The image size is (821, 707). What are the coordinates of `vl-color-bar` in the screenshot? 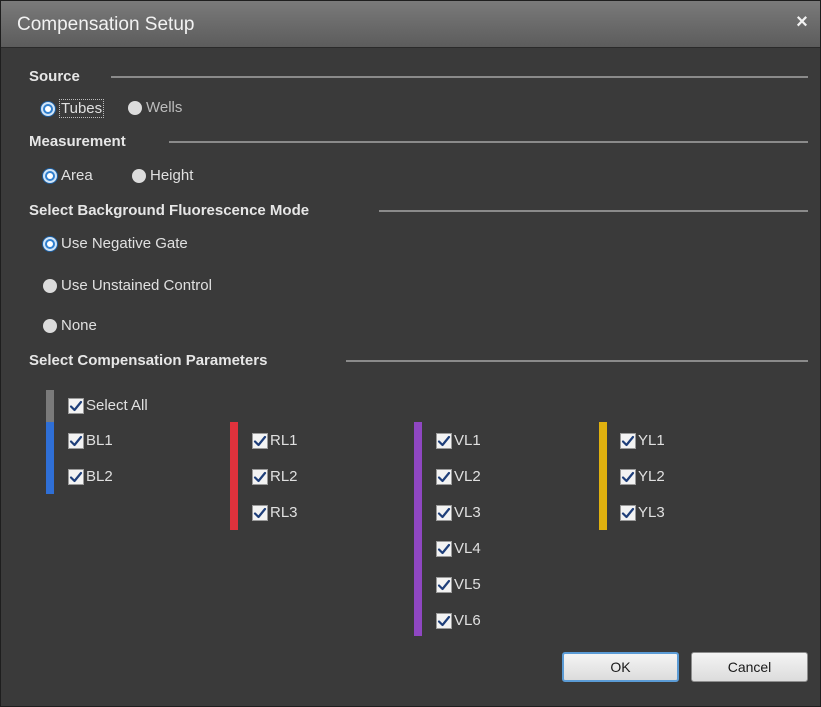 It's located at (418, 529).